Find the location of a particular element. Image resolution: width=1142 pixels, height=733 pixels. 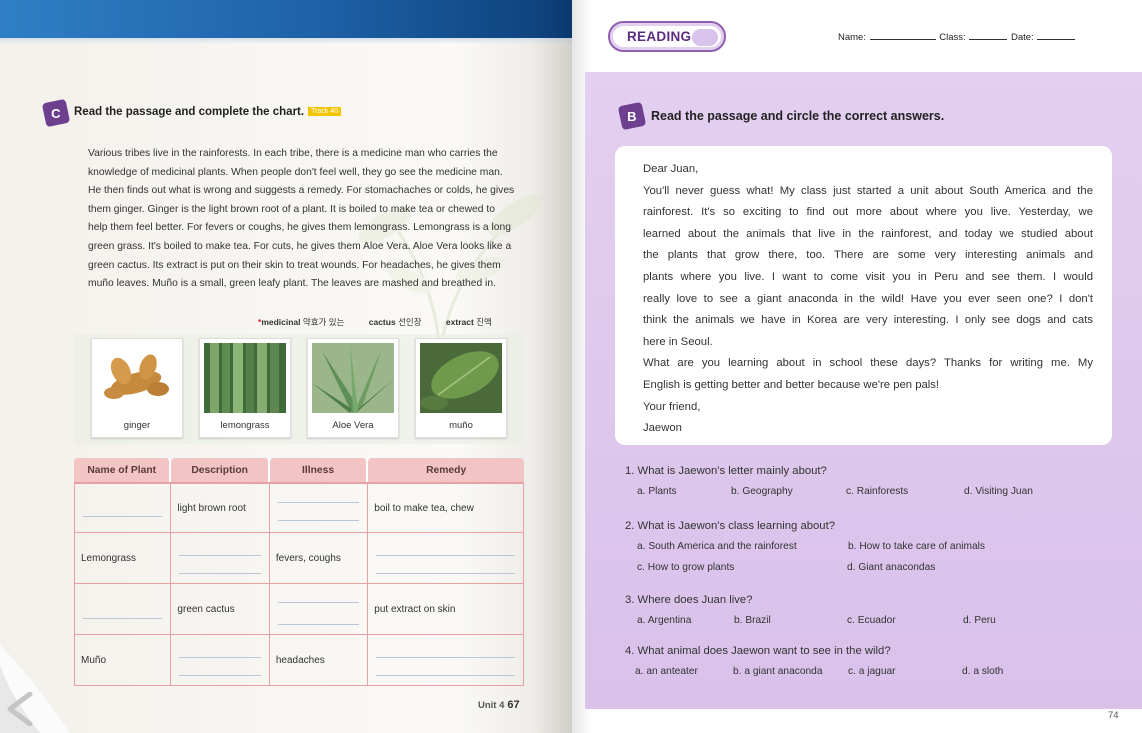

answer-option: b. a giant anaconda is located at coordinates (778, 671).